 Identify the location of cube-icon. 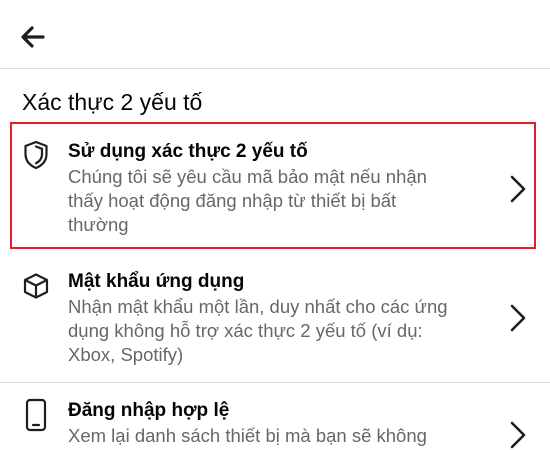
(36, 286).